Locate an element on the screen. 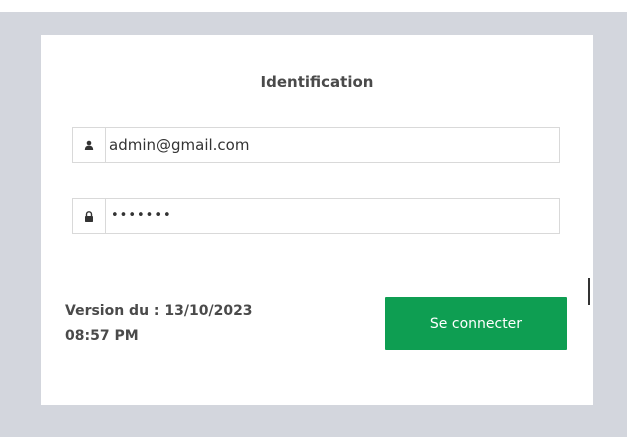  version-time: 08:57 PM is located at coordinates (102, 336).